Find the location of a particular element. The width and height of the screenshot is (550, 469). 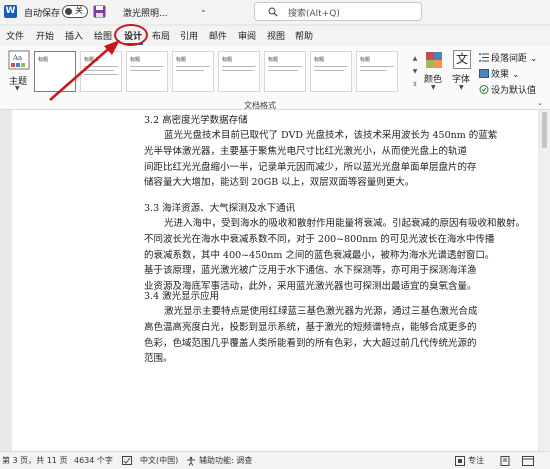

paragraph-spacing-button: 段落间距 ⌄ is located at coordinates (508, 57).